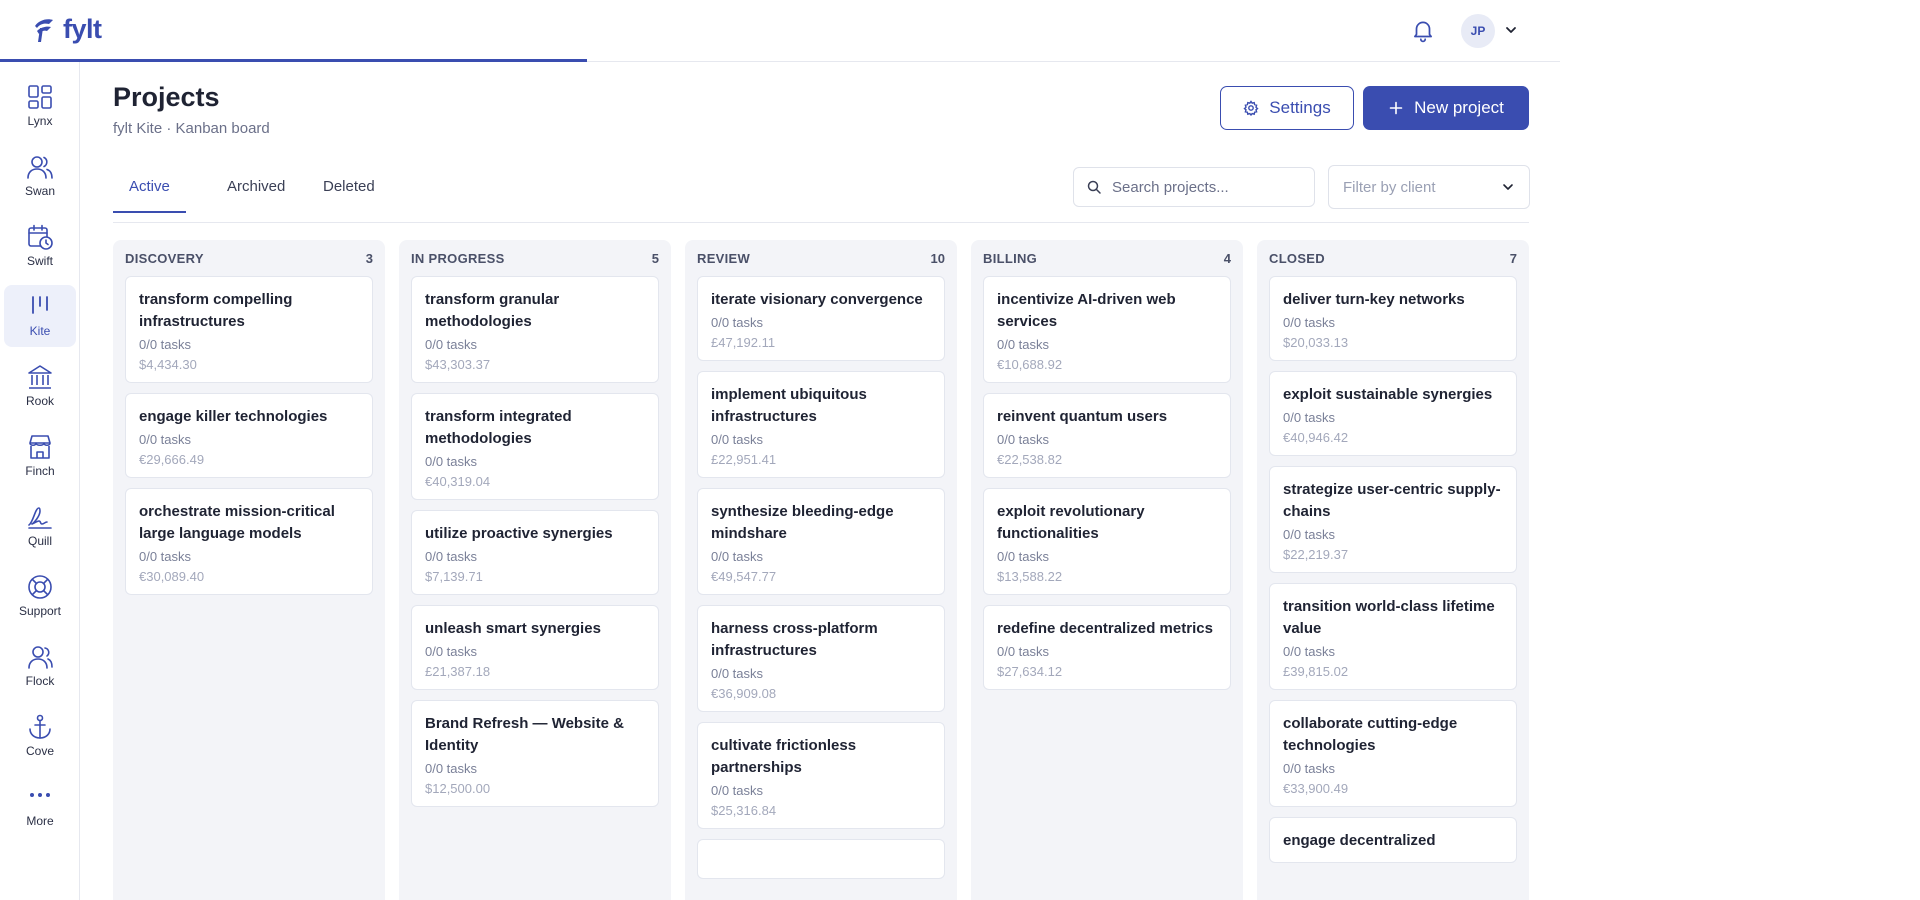  Describe the element at coordinates (40, 97) in the screenshot. I see `grid-icon` at that location.